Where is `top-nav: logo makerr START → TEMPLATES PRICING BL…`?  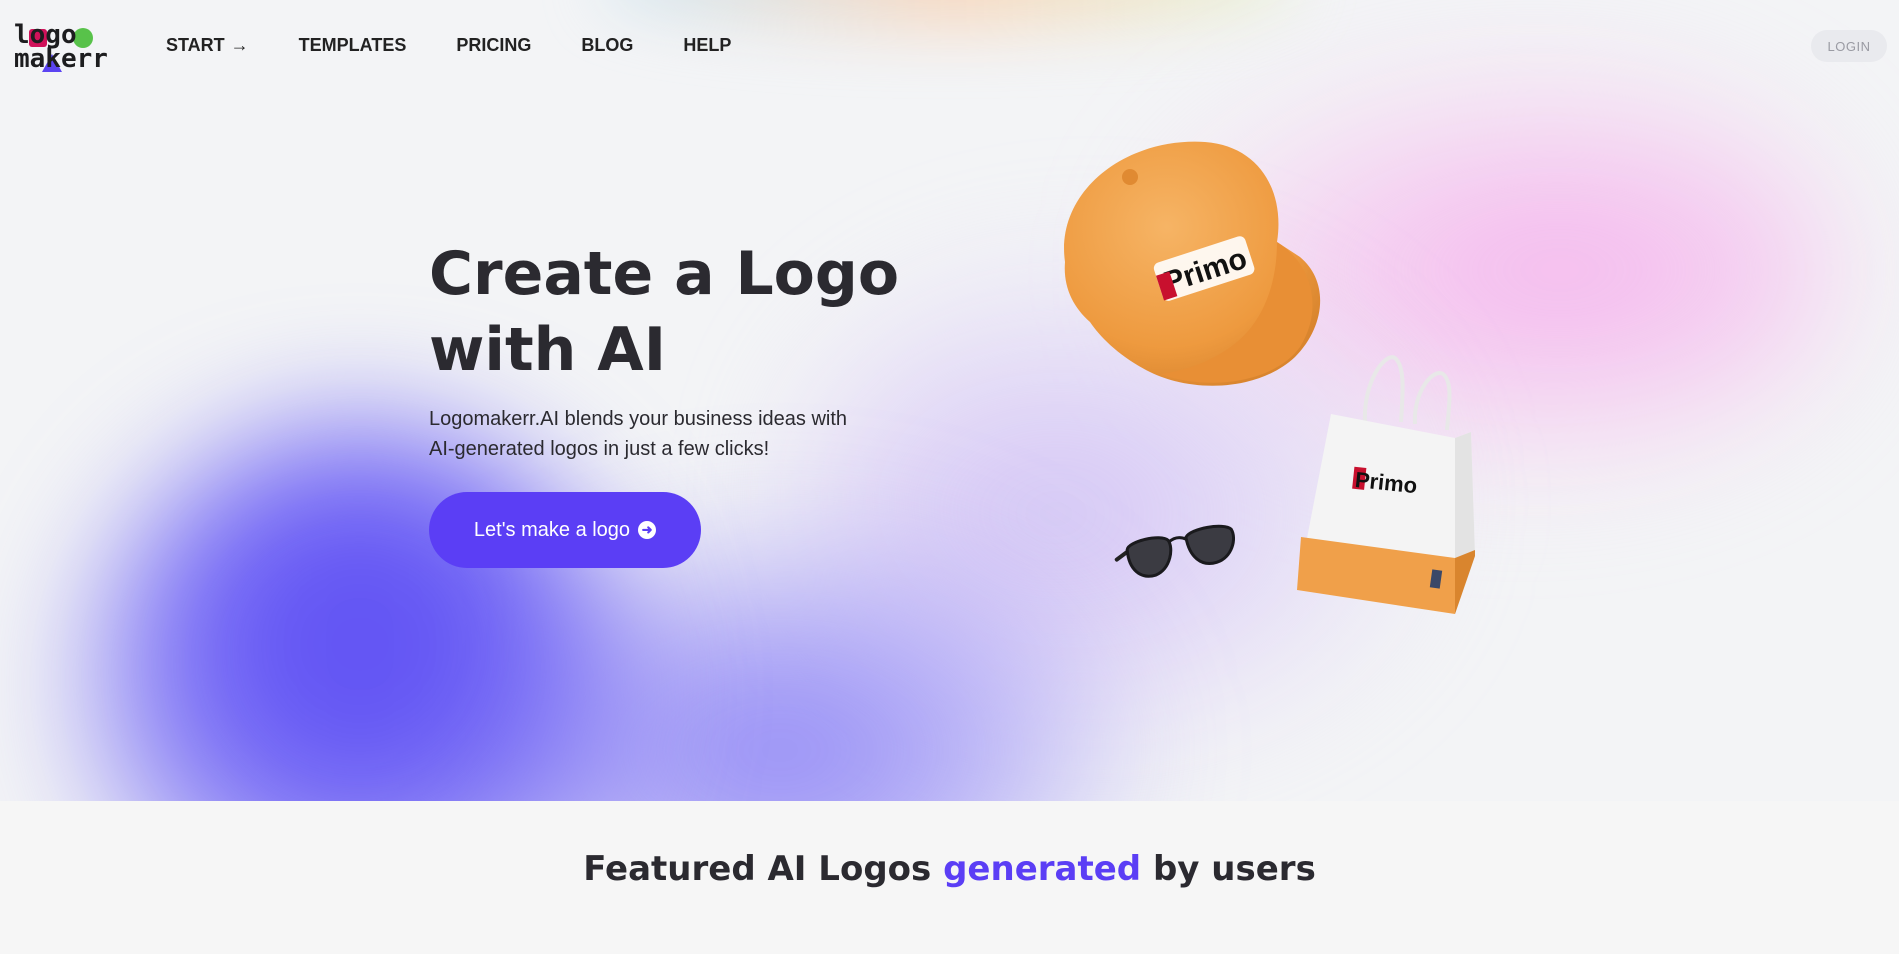 top-nav: logo makerr START → TEMPLATES PRICING BL… is located at coordinates (949, 45).